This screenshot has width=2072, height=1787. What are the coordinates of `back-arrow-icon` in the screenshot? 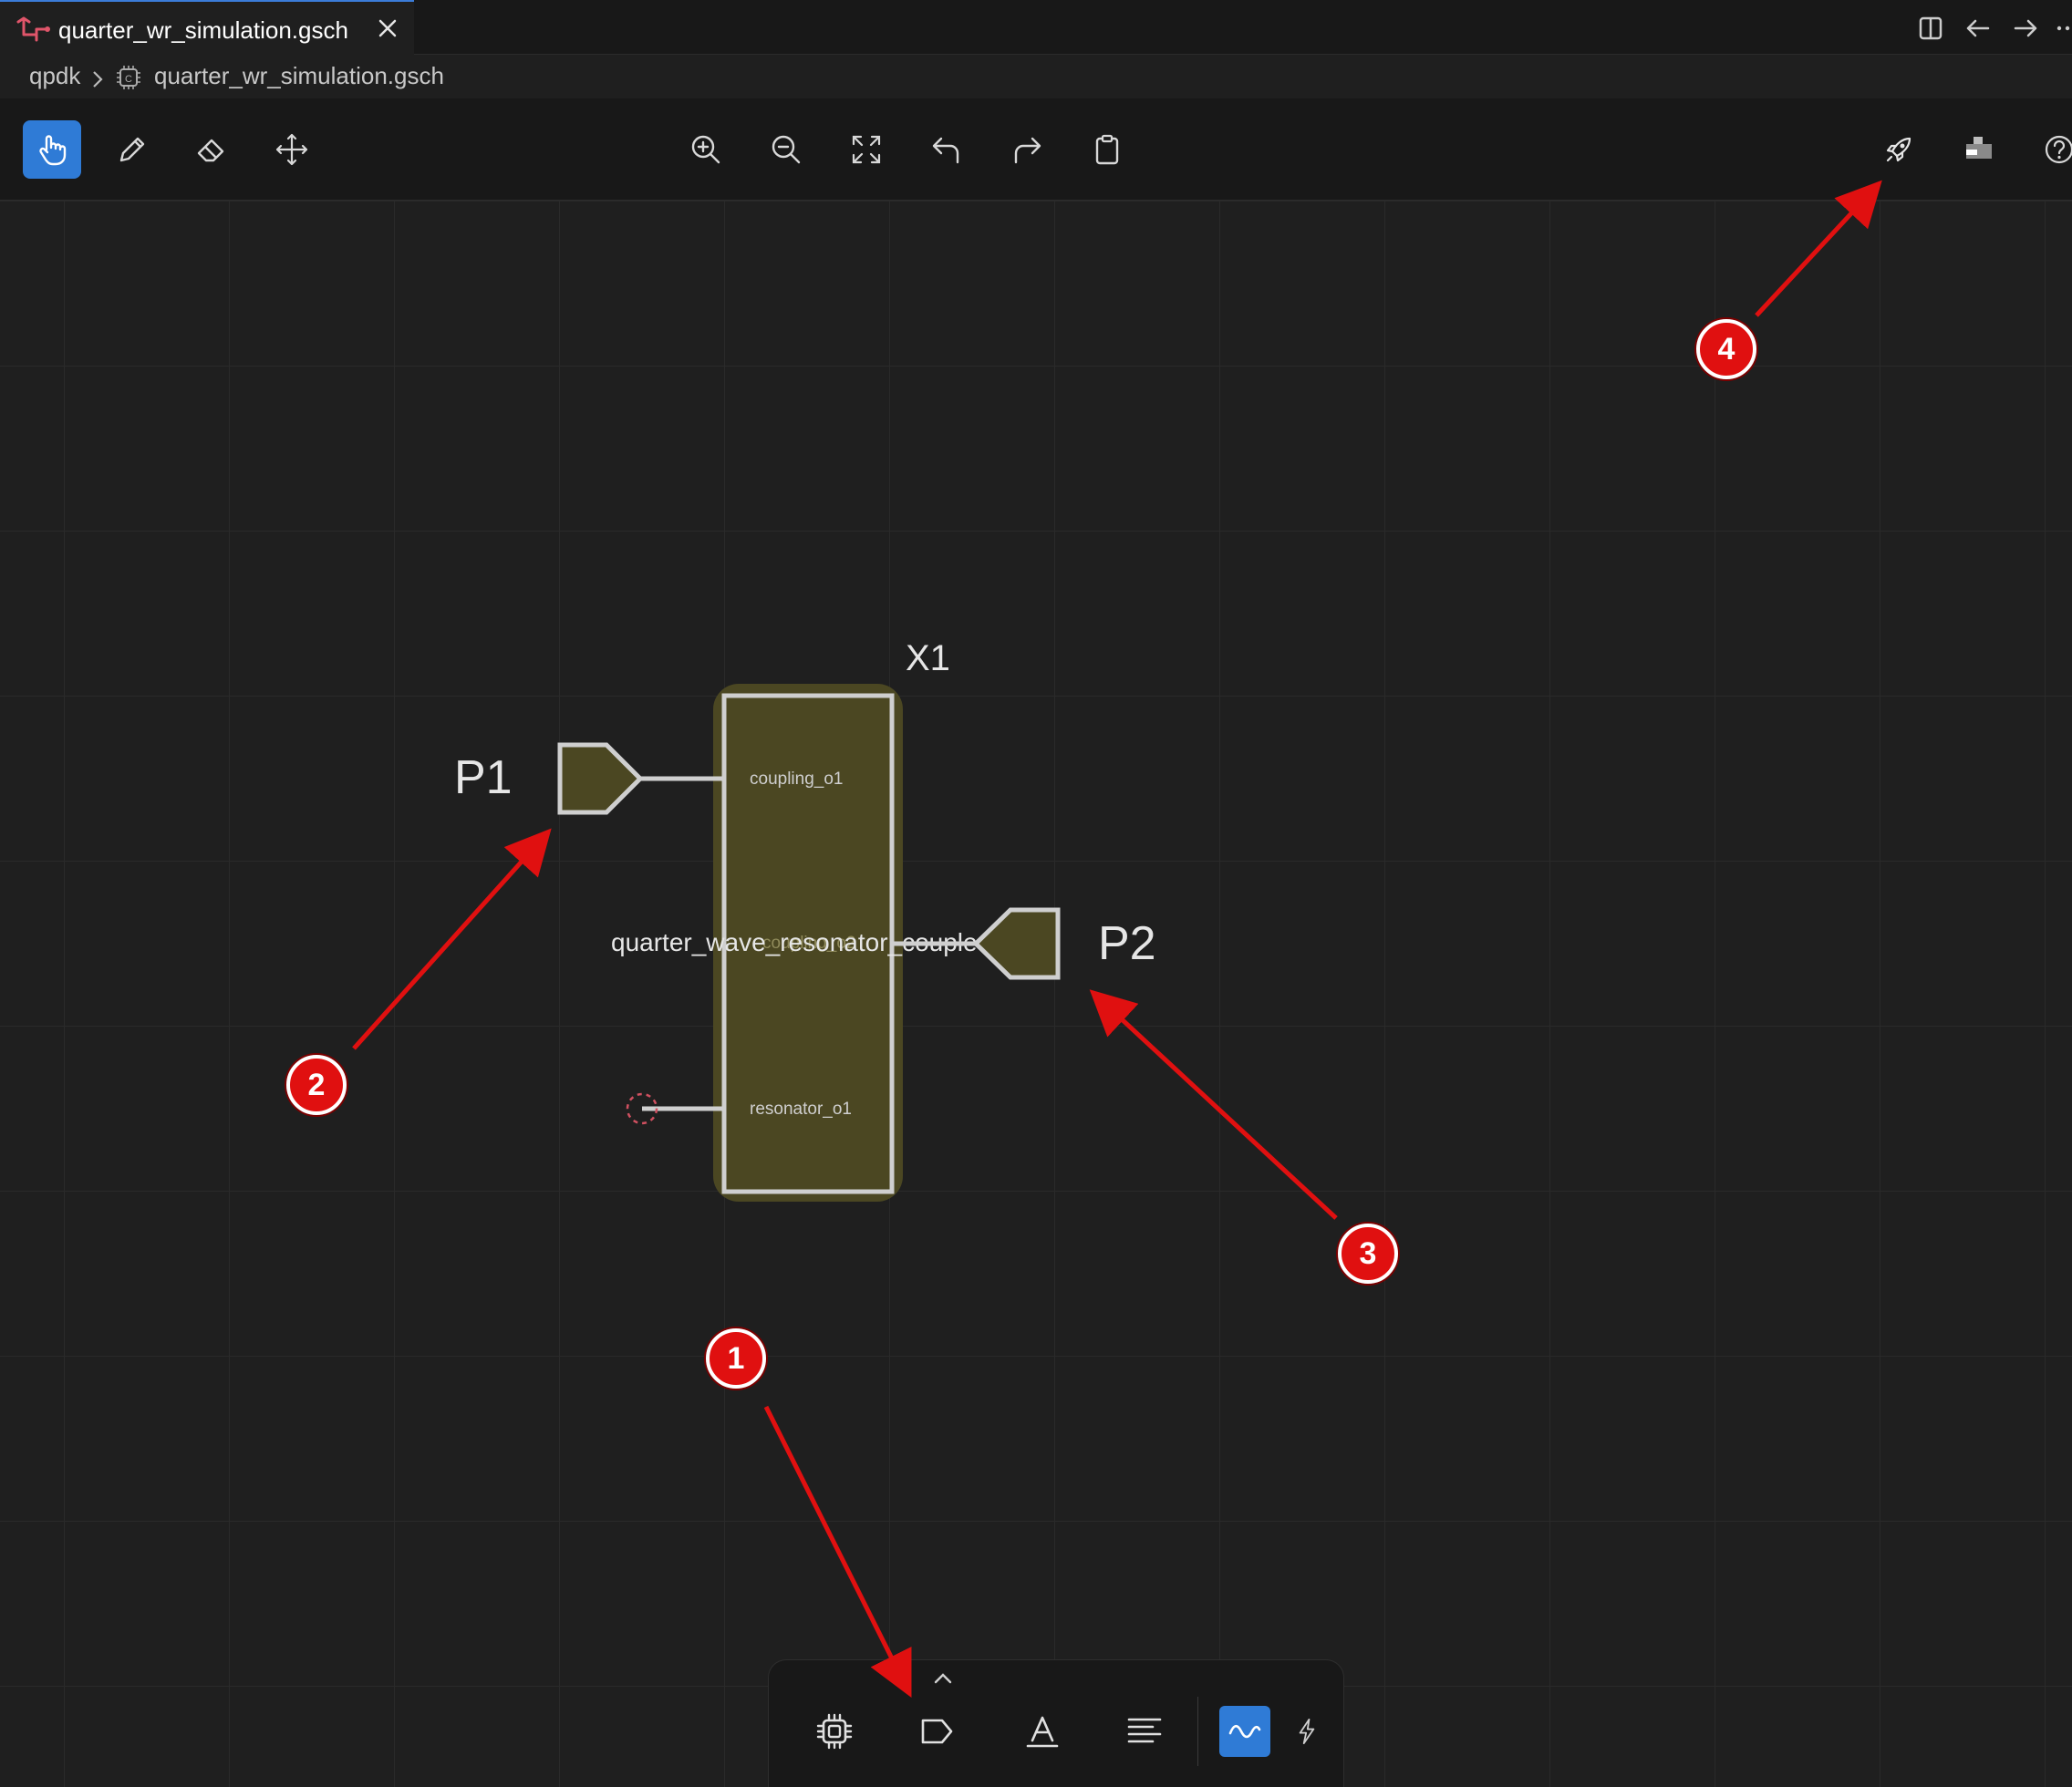 It's located at (1978, 28).